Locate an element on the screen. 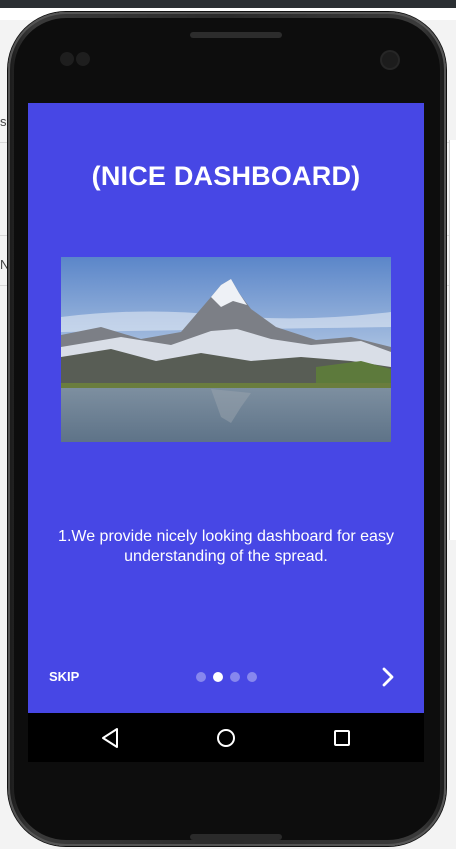  host-window-topbar is located at coordinates (228, 4).